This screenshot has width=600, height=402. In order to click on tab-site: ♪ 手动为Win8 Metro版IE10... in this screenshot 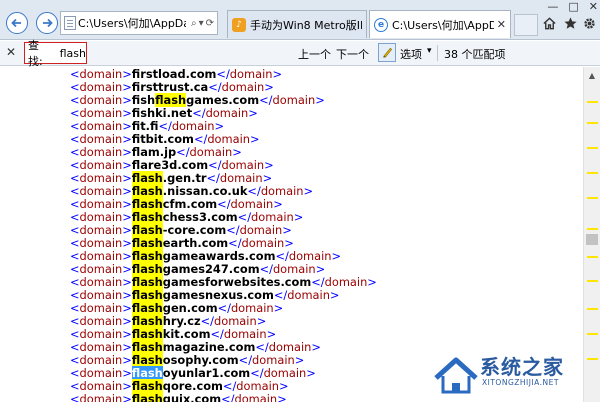, I will do `click(297, 24)`.